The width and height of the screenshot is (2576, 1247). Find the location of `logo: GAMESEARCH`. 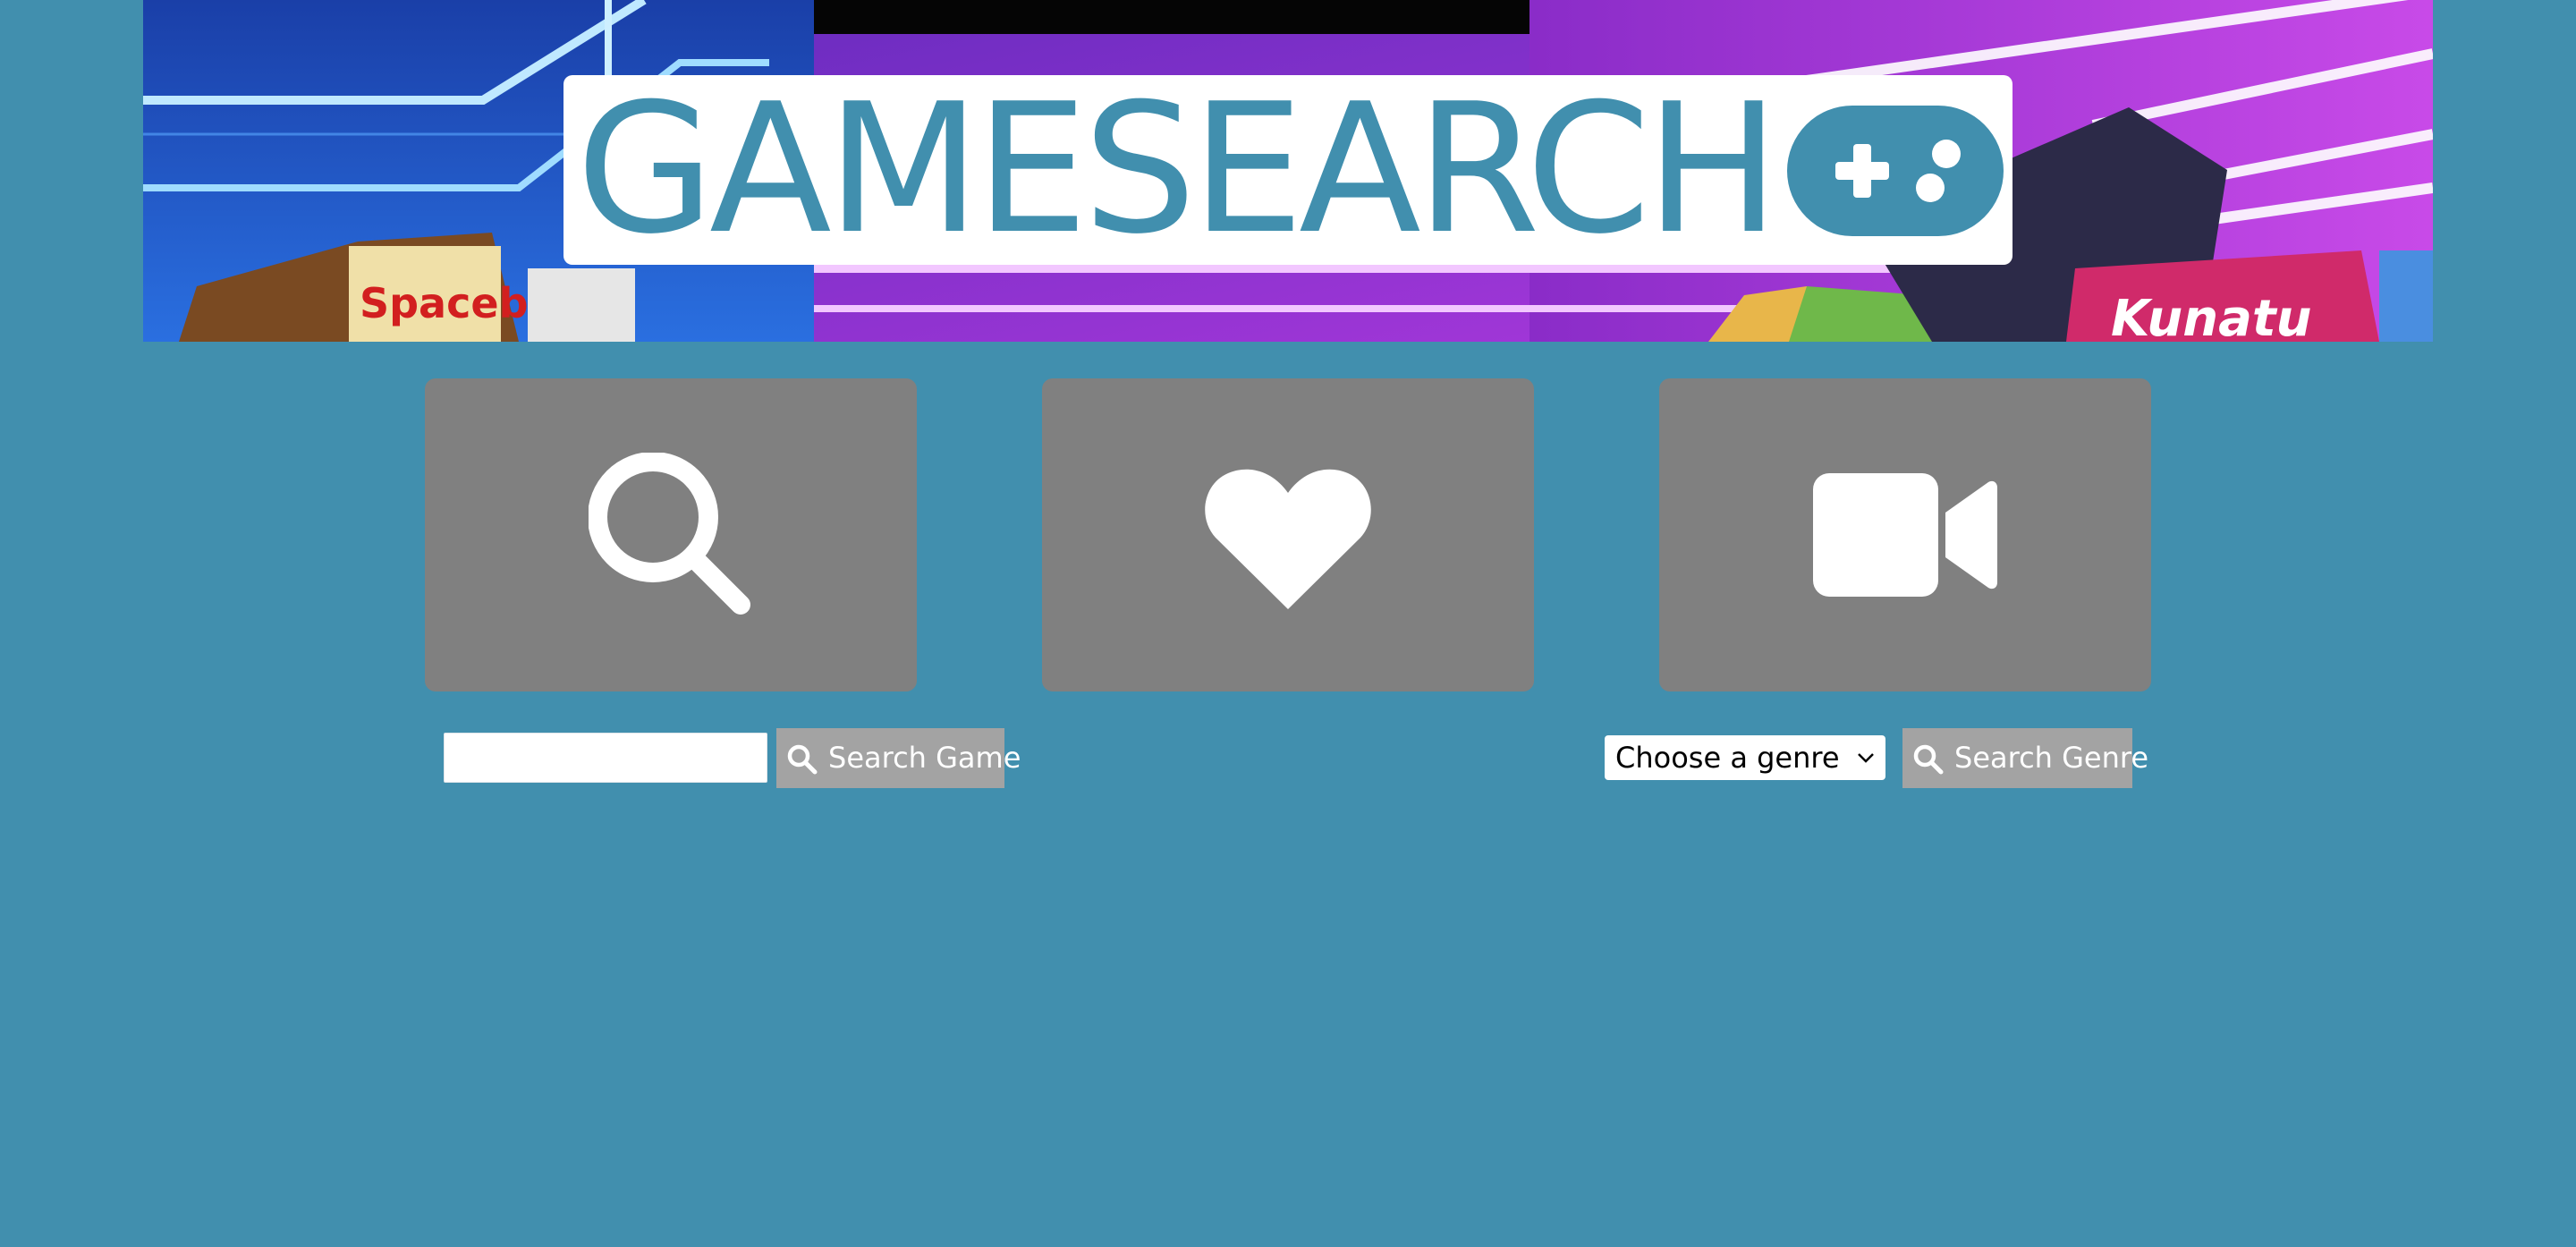

logo: GAMESEARCH is located at coordinates (1288, 170).